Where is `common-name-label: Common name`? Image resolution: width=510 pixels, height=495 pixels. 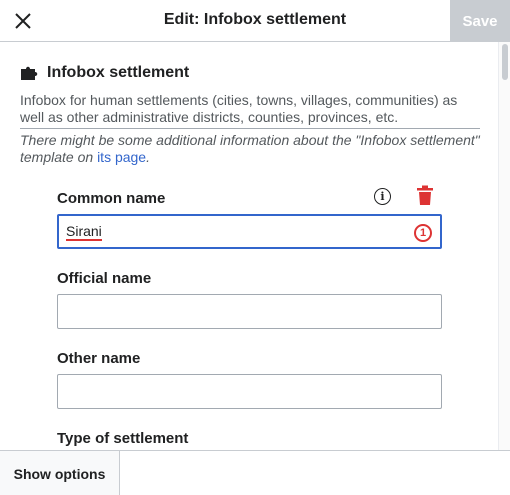 common-name-label: Common name is located at coordinates (111, 198).